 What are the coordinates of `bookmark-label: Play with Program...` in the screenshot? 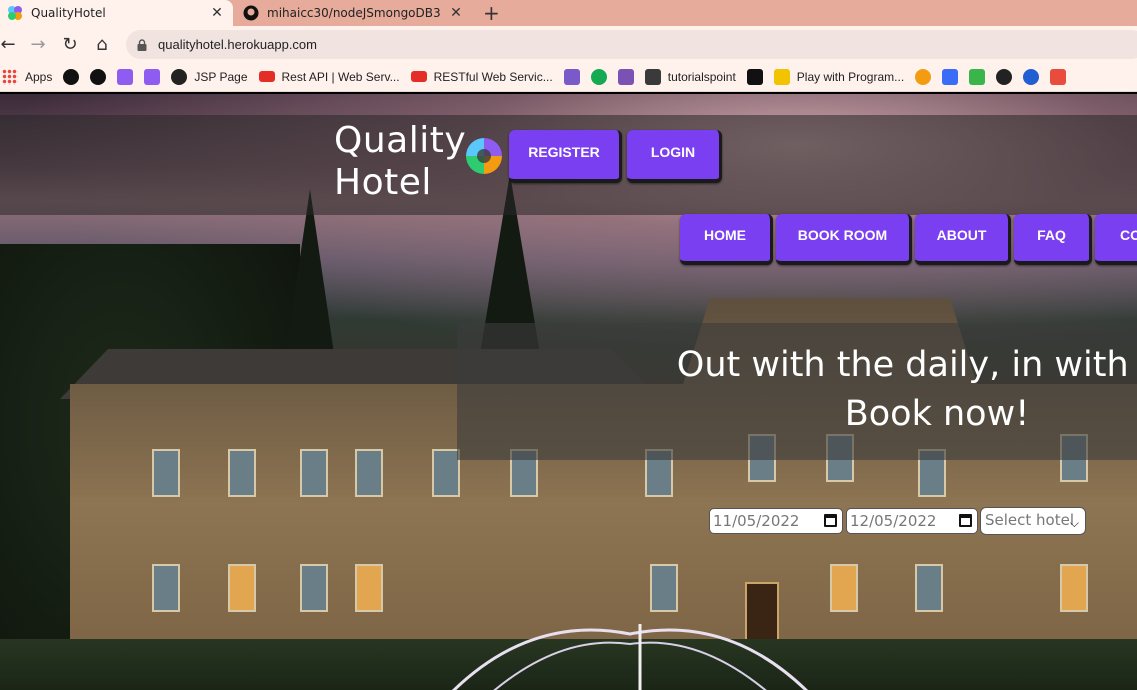 It's located at (850, 76).